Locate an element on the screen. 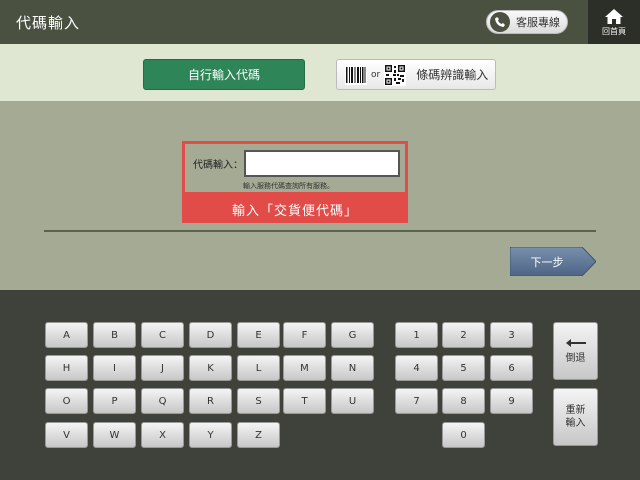 This screenshot has height=480, width=640. key-c: C is located at coordinates (162, 335).